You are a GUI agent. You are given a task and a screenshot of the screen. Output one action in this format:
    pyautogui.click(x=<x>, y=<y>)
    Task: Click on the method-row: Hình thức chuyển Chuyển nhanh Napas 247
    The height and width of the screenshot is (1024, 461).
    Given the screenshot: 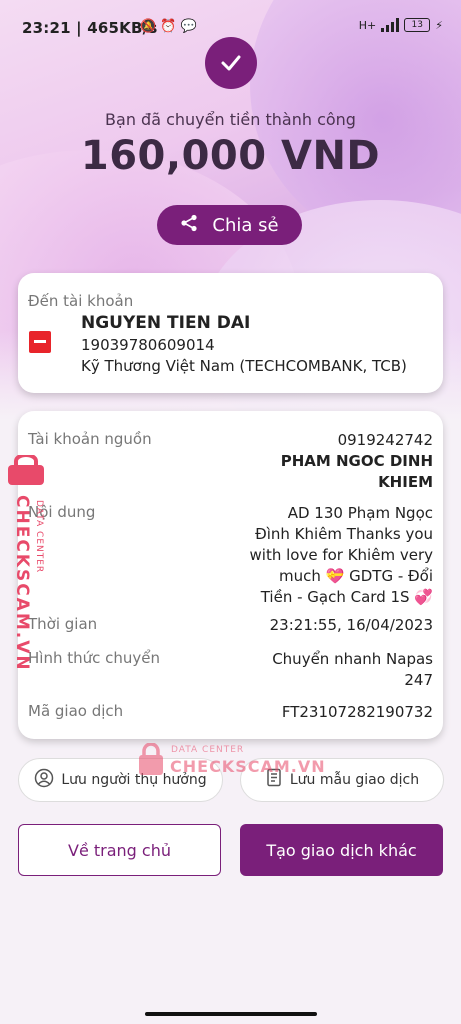 What is the action you would take?
    pyautogui.click(x=230, y=671)
    